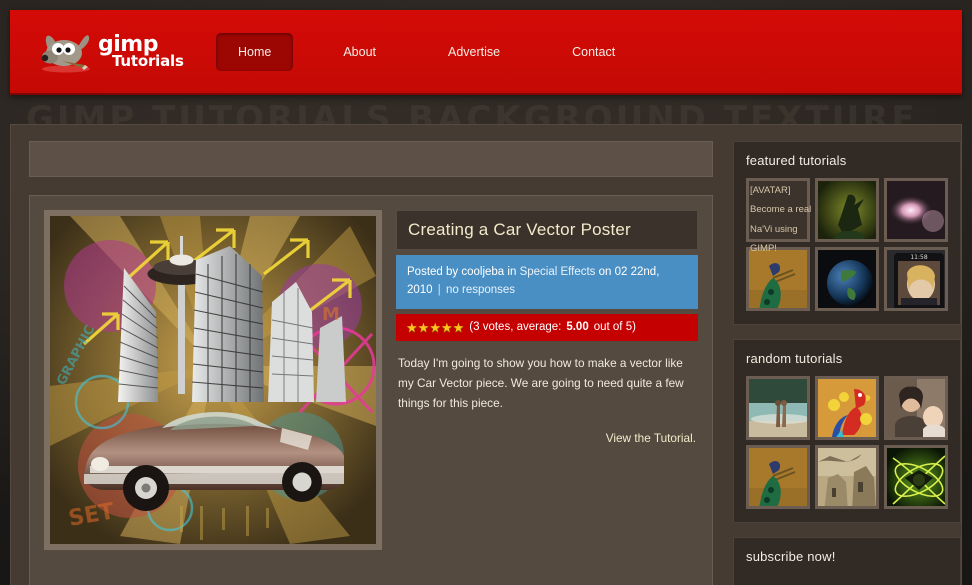  I want to click on view-tutorial-link: View the Tutorial., so click(547, 438).